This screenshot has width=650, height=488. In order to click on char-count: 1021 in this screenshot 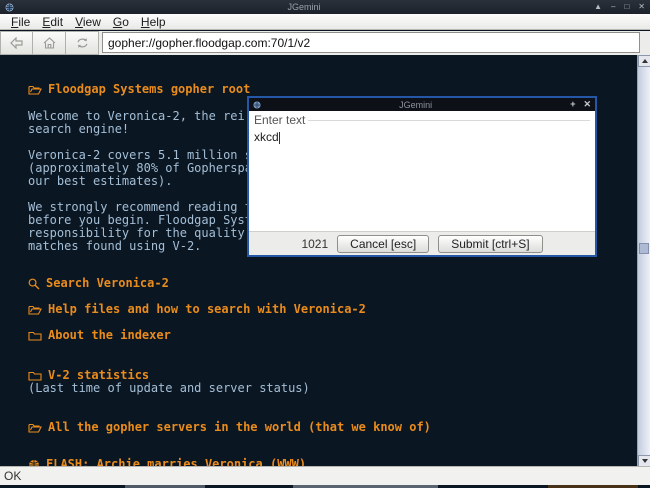, I will do `click(315, 243)`.